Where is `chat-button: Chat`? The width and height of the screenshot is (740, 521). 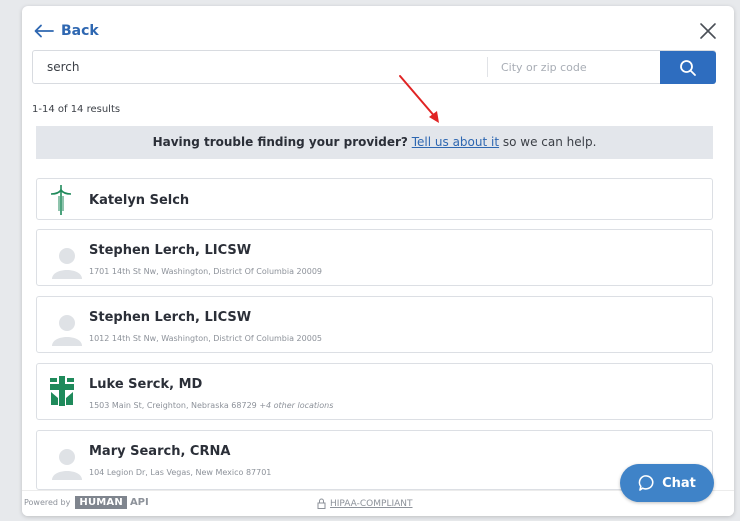 chat-button: Chat is located at coordinates (667, 483).